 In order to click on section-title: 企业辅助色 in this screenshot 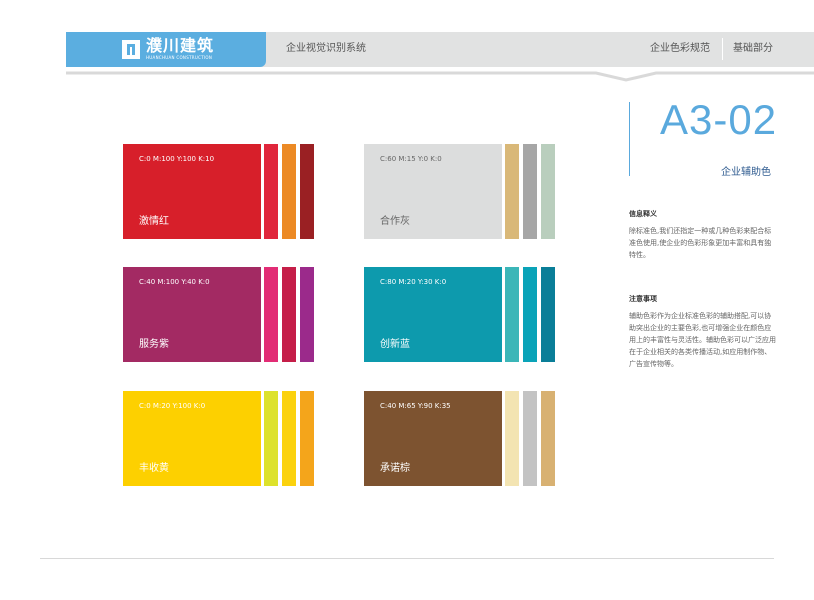, I will do `click(746, 172)`.